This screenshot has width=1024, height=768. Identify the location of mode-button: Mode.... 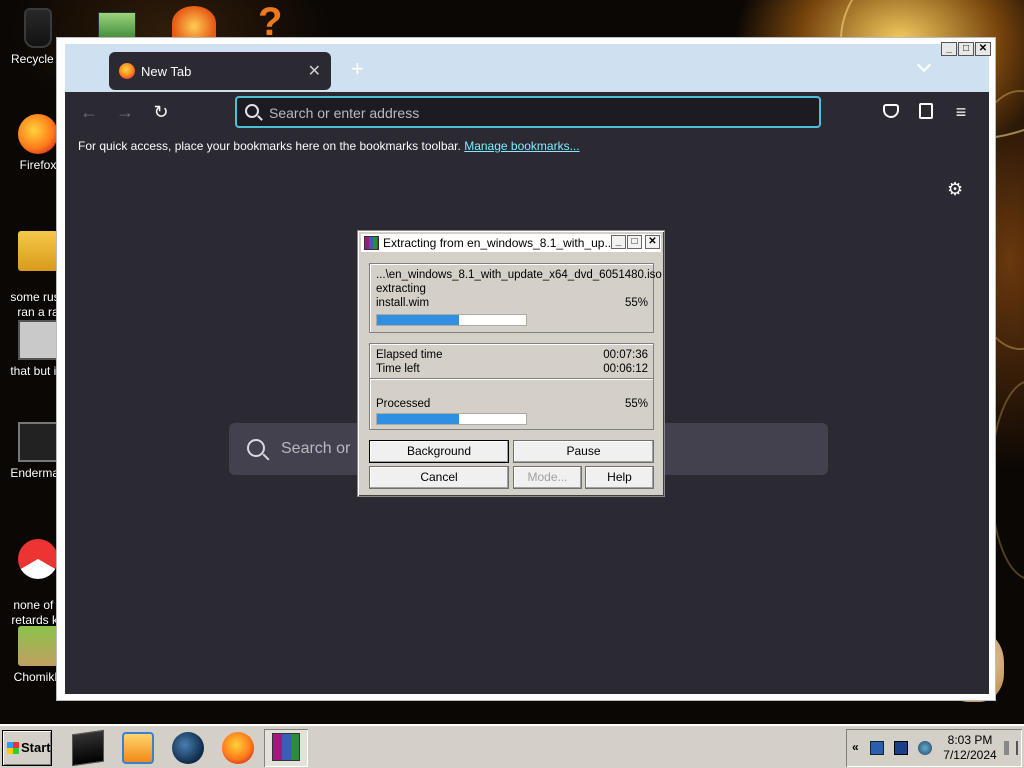
(547, 477).